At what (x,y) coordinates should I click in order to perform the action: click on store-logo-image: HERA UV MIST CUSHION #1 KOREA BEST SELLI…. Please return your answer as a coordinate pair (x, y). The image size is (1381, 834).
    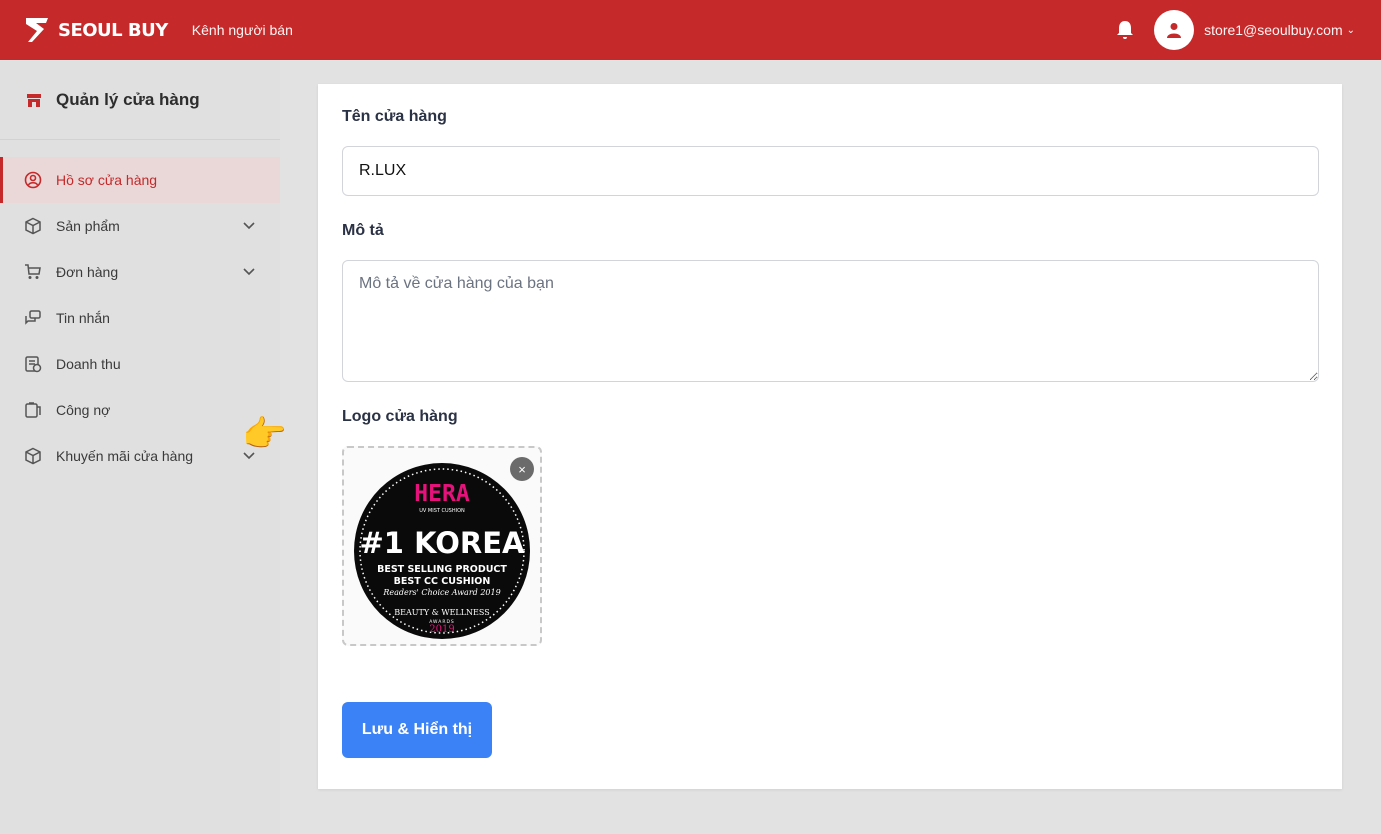
    Looking at the image, I should click on (442, 551).